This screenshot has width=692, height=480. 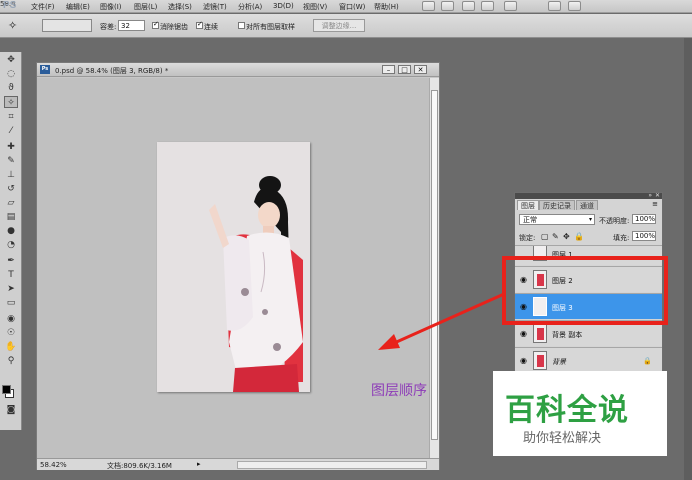 I want to click on document-title: 0.psd @ 58.4% (图层 3, RGB/8) *, so click(x=112, y=71).